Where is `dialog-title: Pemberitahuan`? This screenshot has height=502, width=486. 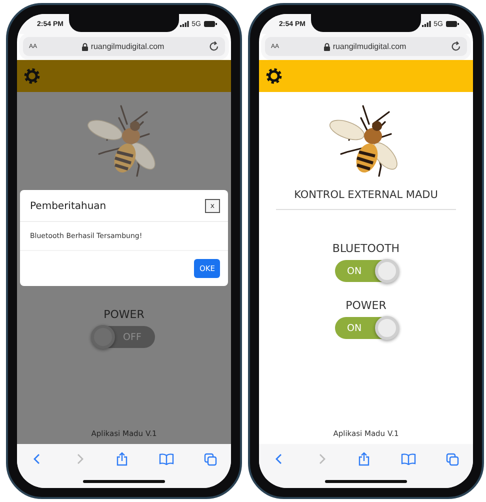
dialog-title: Pemberitahuan is located at coordinates (68, 206).